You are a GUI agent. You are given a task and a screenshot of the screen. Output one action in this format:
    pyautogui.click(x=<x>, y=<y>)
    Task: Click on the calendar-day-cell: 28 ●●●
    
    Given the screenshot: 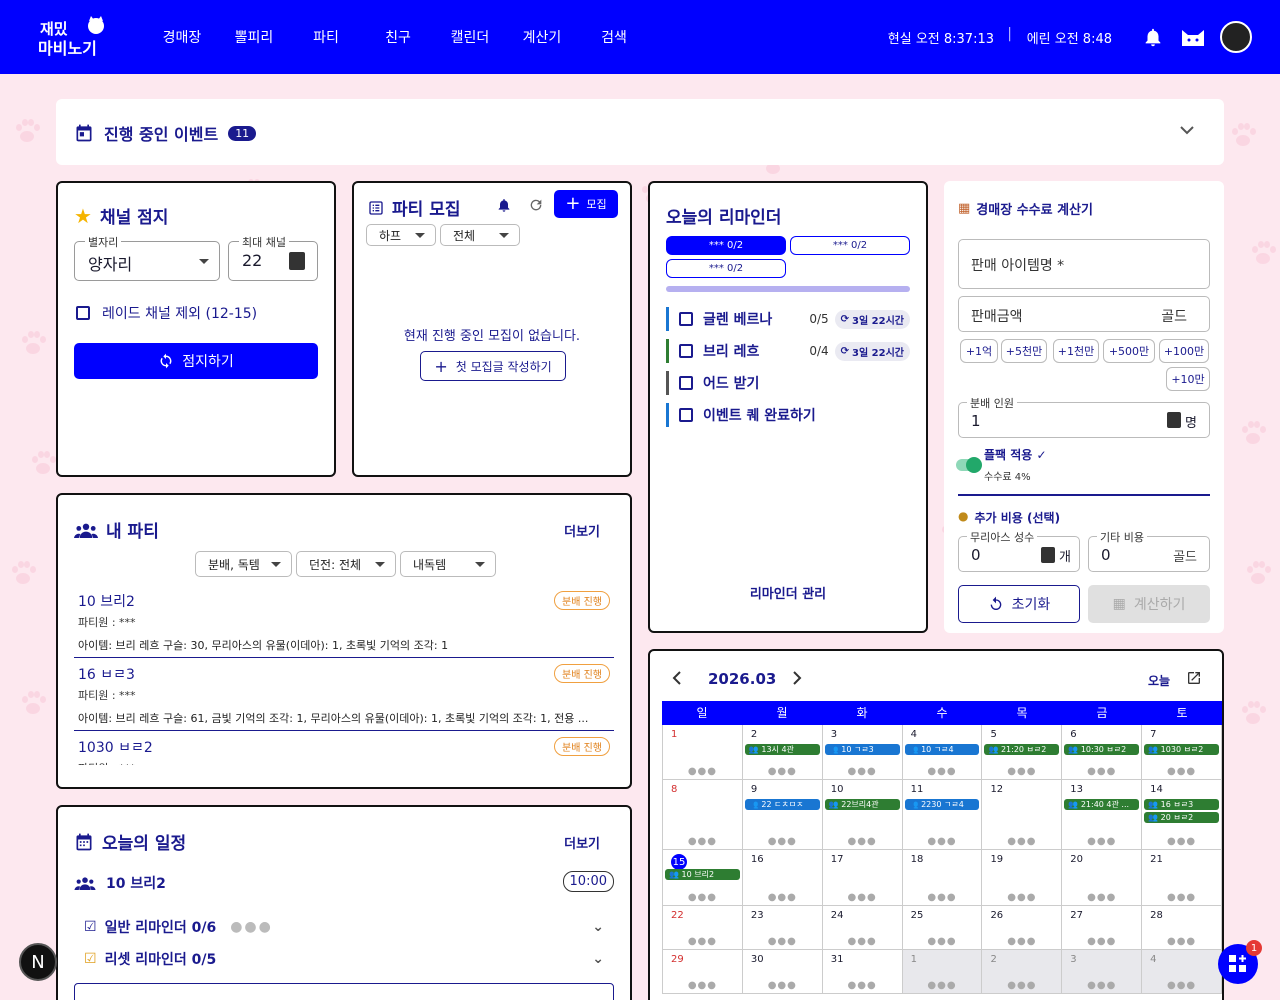 What is the action you would take?
    pyautogui.click(x=1182, y=927)
    